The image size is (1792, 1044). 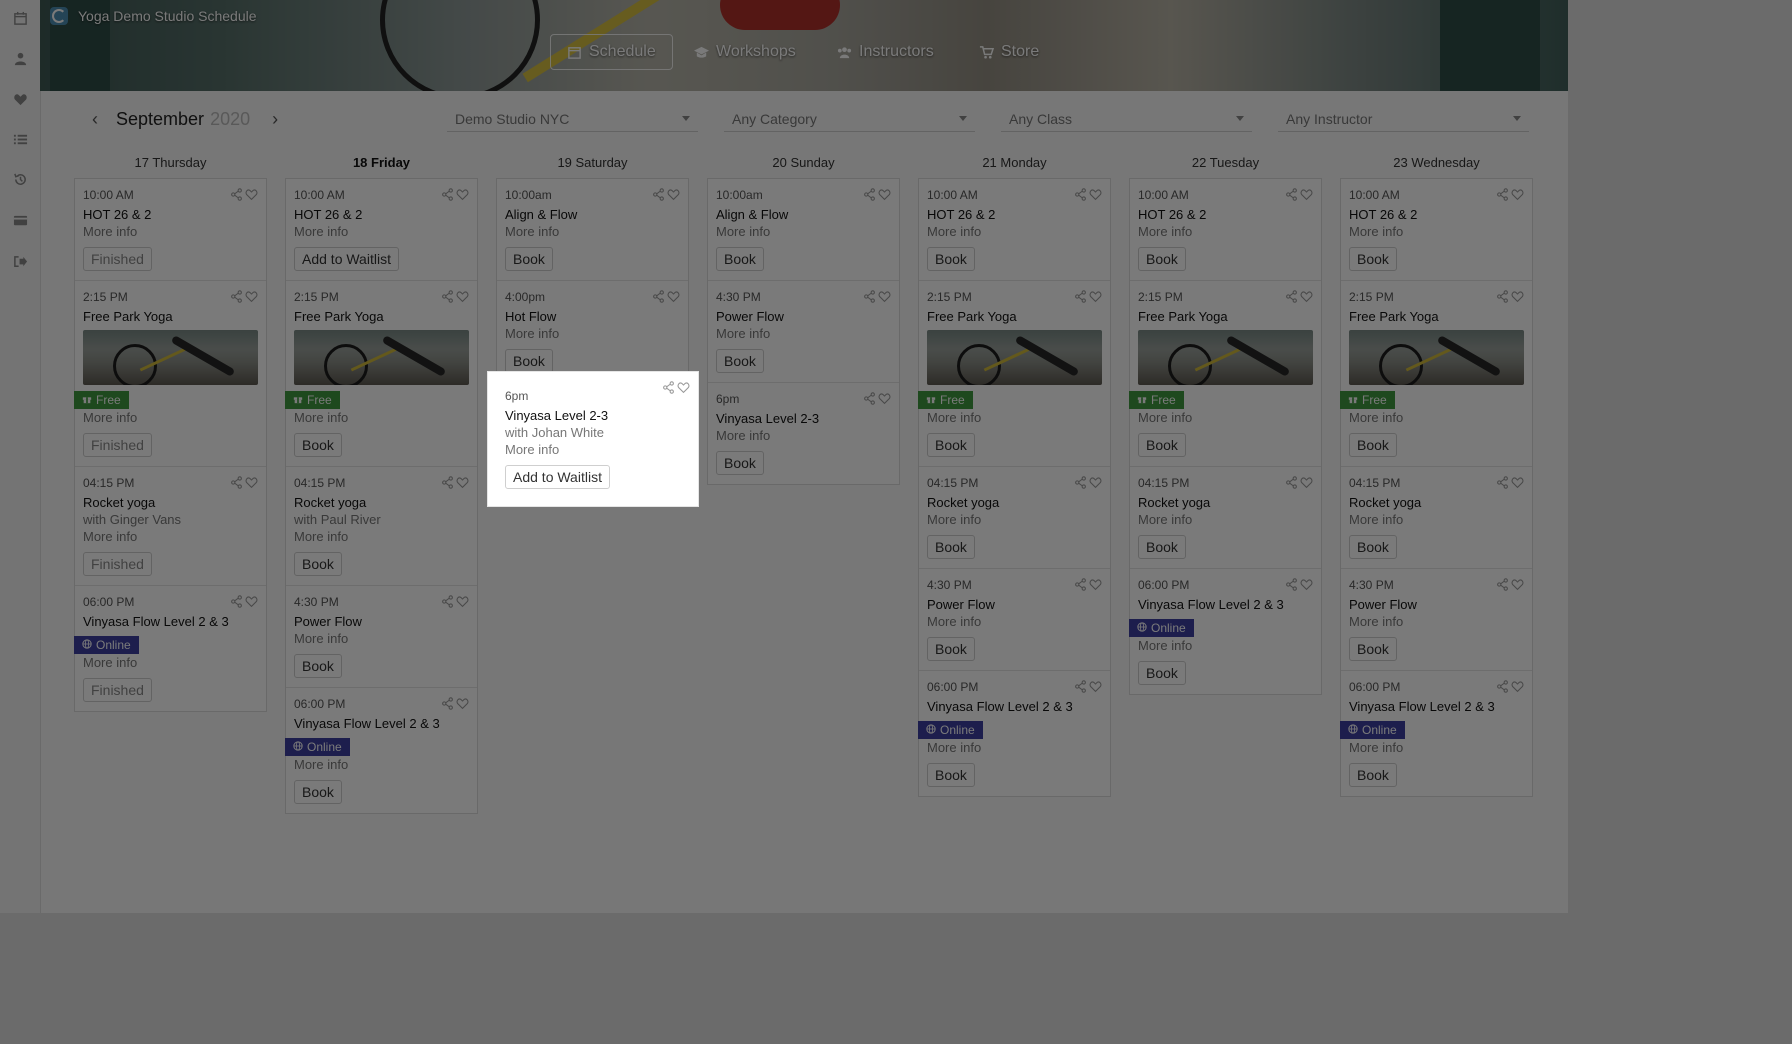 I want to click on nav-instructors: Instructors, so click(x=885, y=52).